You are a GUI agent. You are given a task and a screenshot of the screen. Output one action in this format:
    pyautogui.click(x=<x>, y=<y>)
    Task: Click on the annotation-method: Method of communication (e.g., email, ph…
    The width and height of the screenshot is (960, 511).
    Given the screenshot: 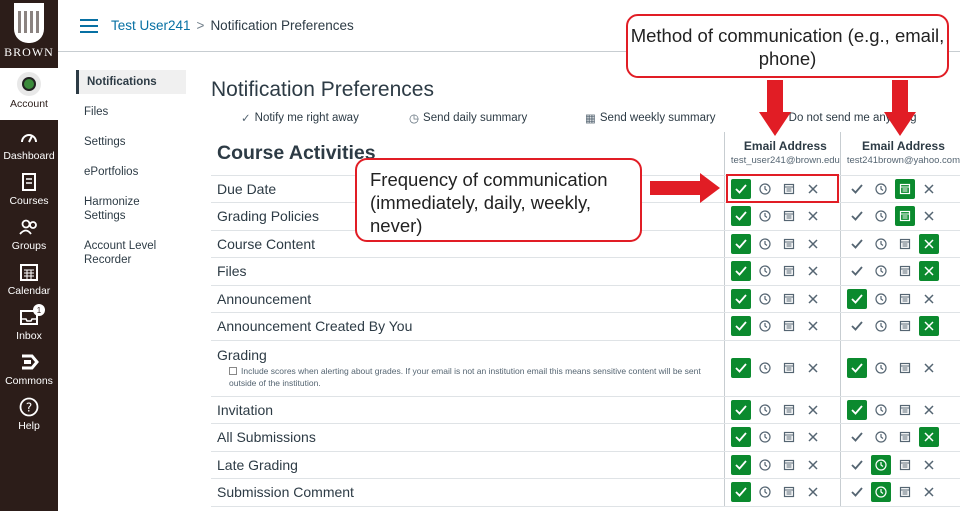 What is the action you would take?
    pyautogui.click(x=787, y=46)
    